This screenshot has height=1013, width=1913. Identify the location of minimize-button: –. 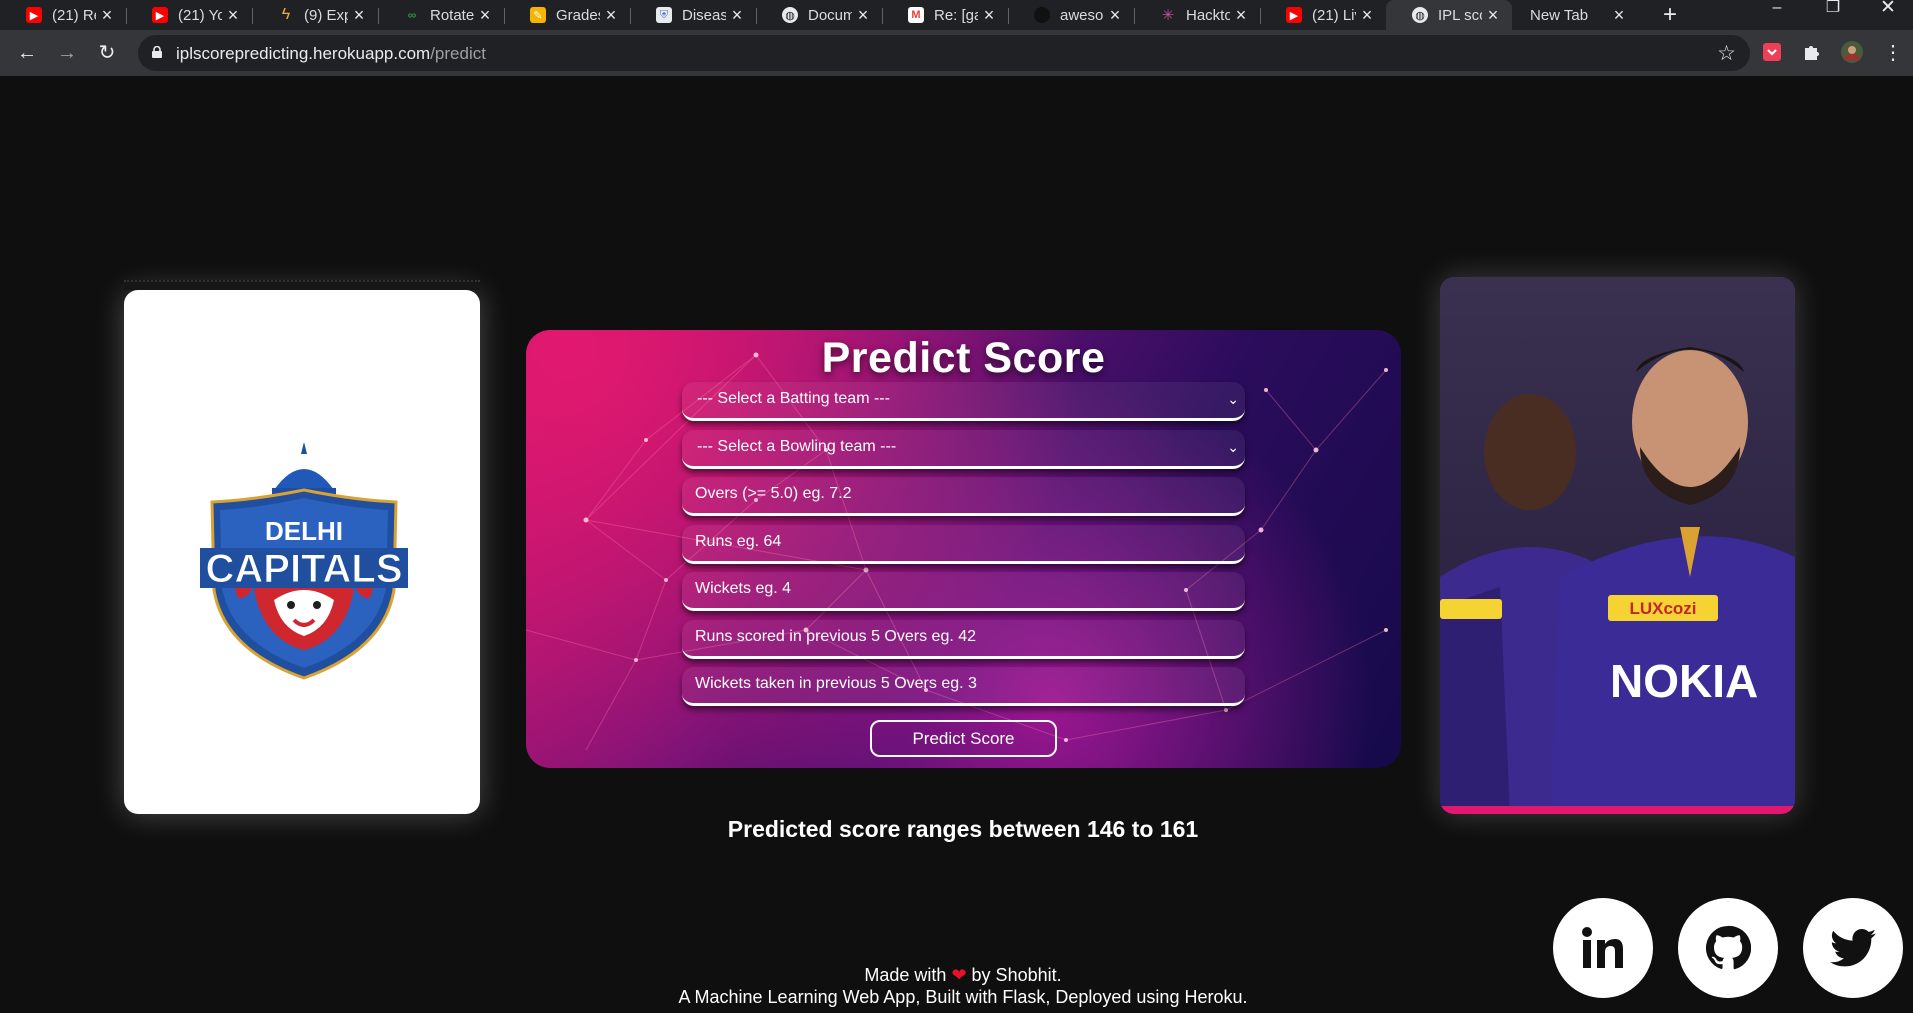
(1777, 15).